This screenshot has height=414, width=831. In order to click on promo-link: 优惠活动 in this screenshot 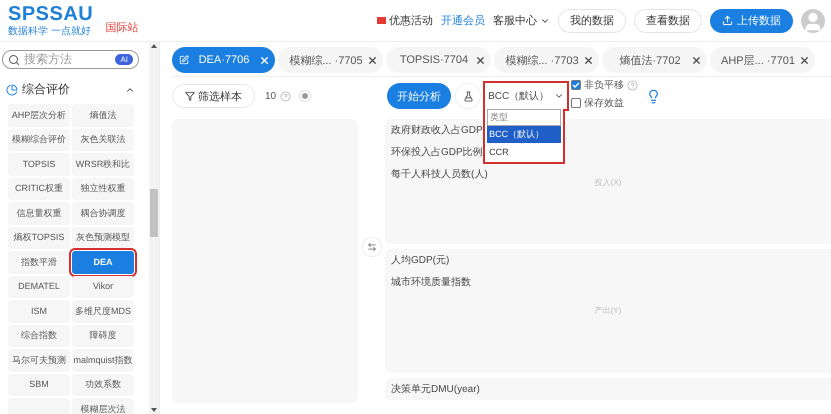, I will do `click(411, 20)`.